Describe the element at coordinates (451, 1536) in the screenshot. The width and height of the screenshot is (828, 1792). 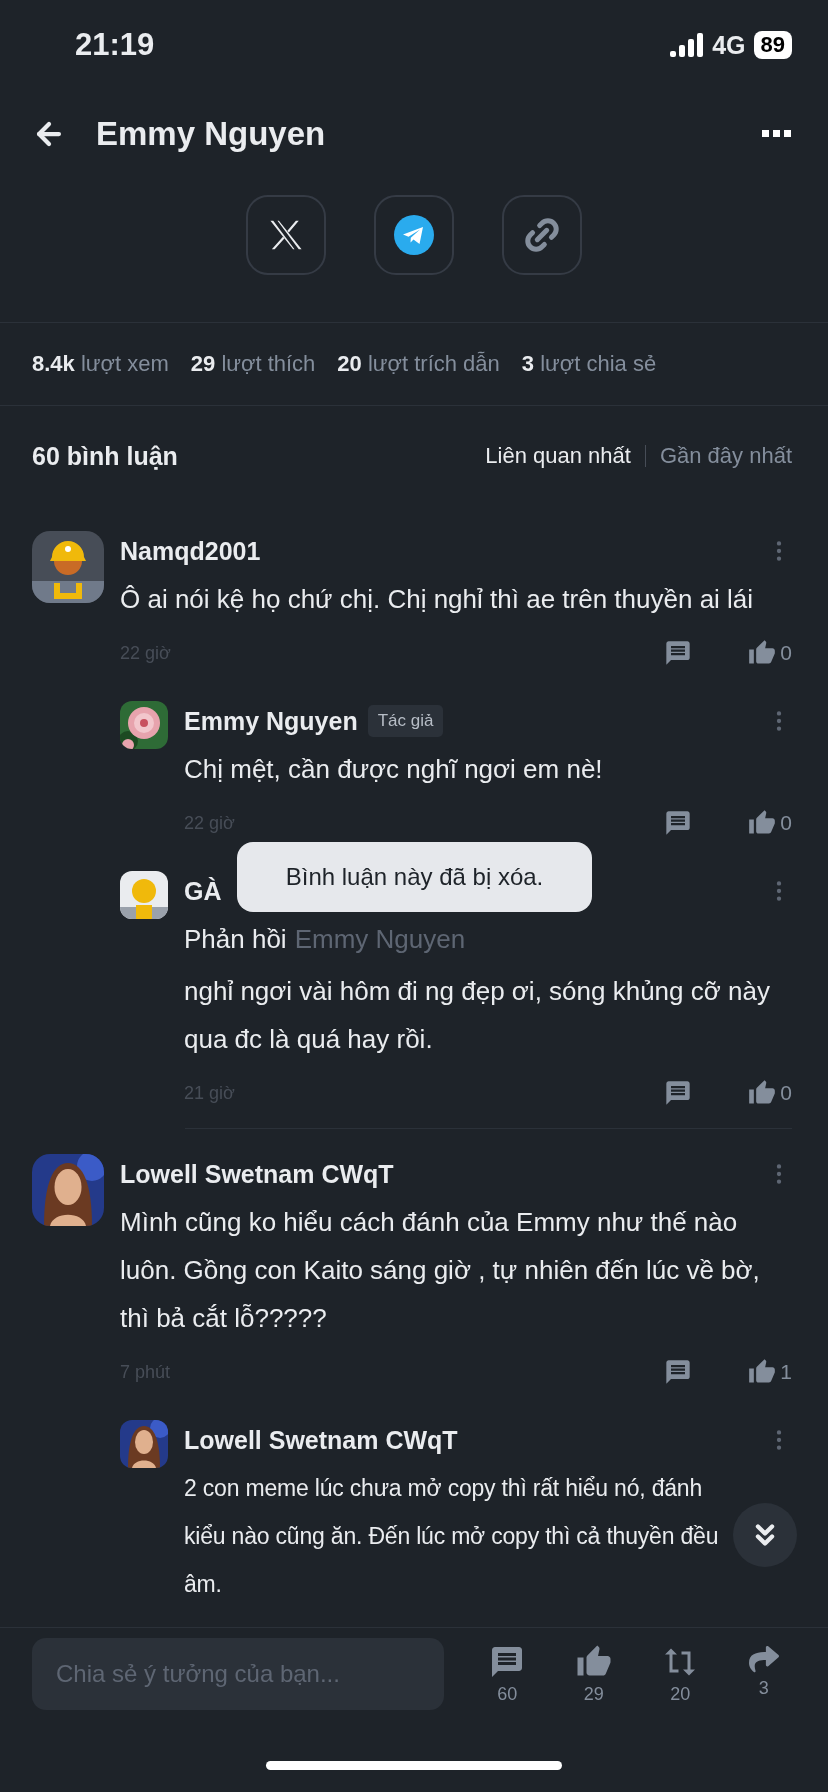
I see `comment-text: 2 con meme lúc chưa mở copy thì rất hiểu nó, đánh kiểu nào cũng ăn. Đến lúc mở copy thì cả thuyền đều âm.` at that location.